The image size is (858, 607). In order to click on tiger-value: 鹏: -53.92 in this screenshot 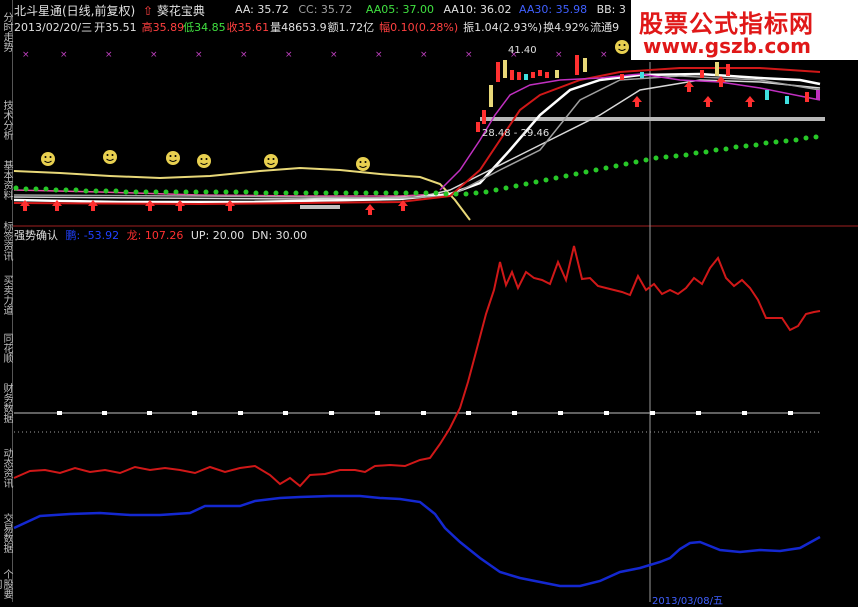, I will do `click(92, 235)`.